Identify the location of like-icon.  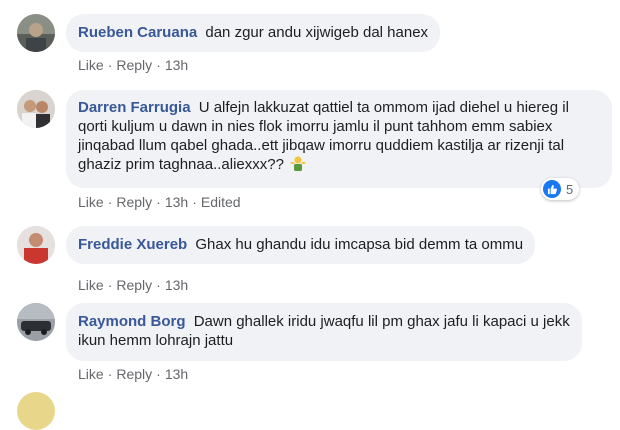
(552, 189).